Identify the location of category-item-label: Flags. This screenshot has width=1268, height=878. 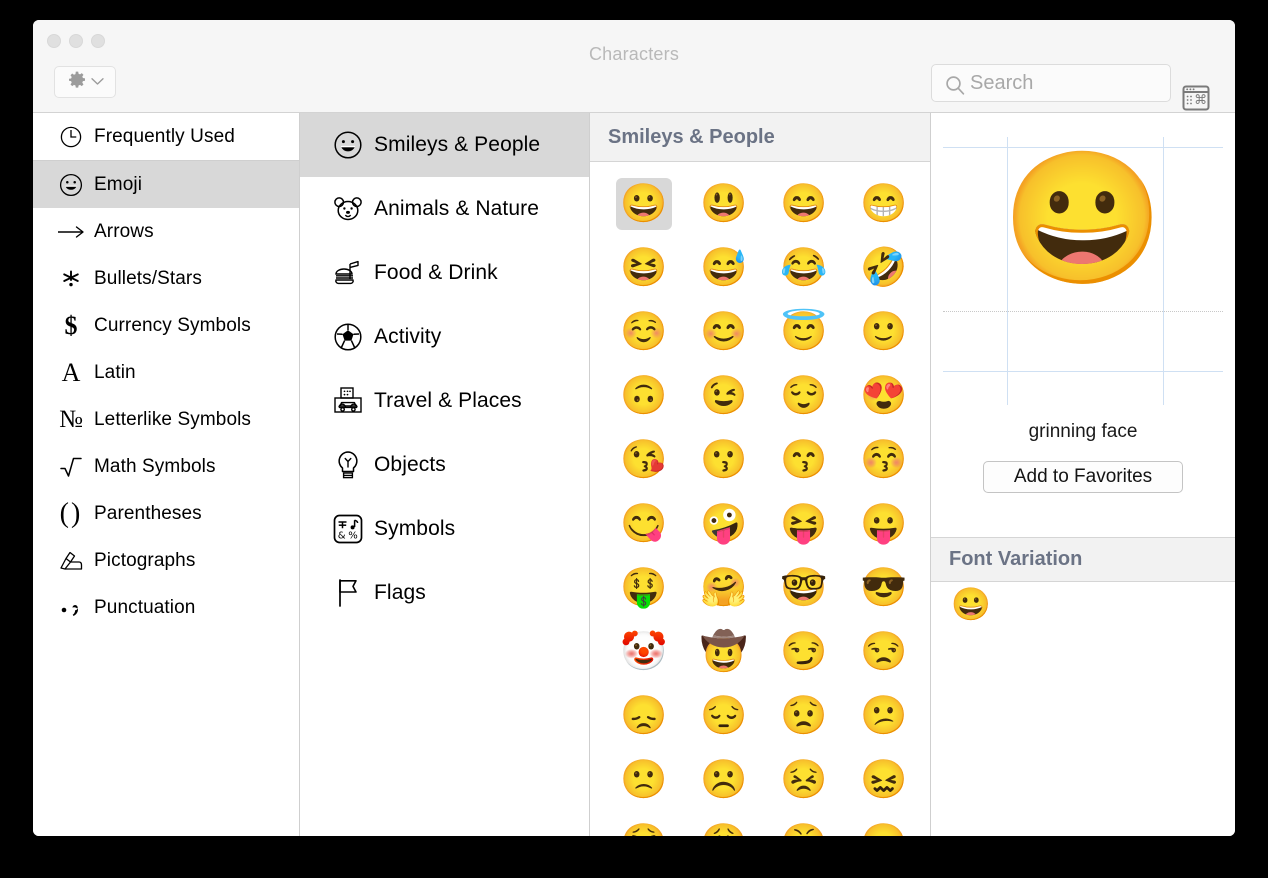
(400, 592).